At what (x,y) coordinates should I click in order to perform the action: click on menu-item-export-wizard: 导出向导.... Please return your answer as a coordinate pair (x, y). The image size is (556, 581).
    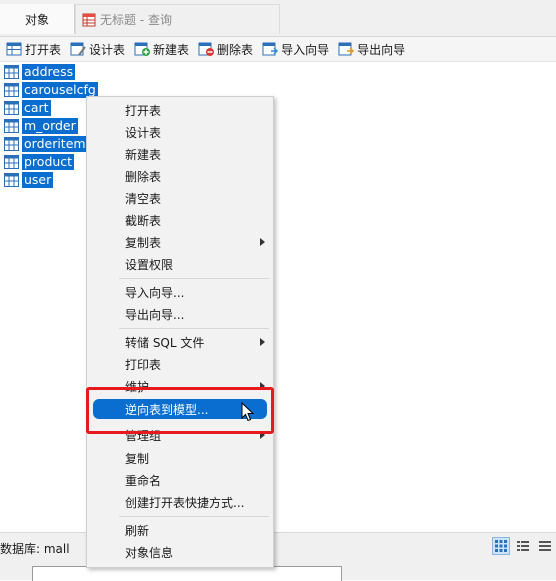
    Looking at the image, I should click on (180, 314).